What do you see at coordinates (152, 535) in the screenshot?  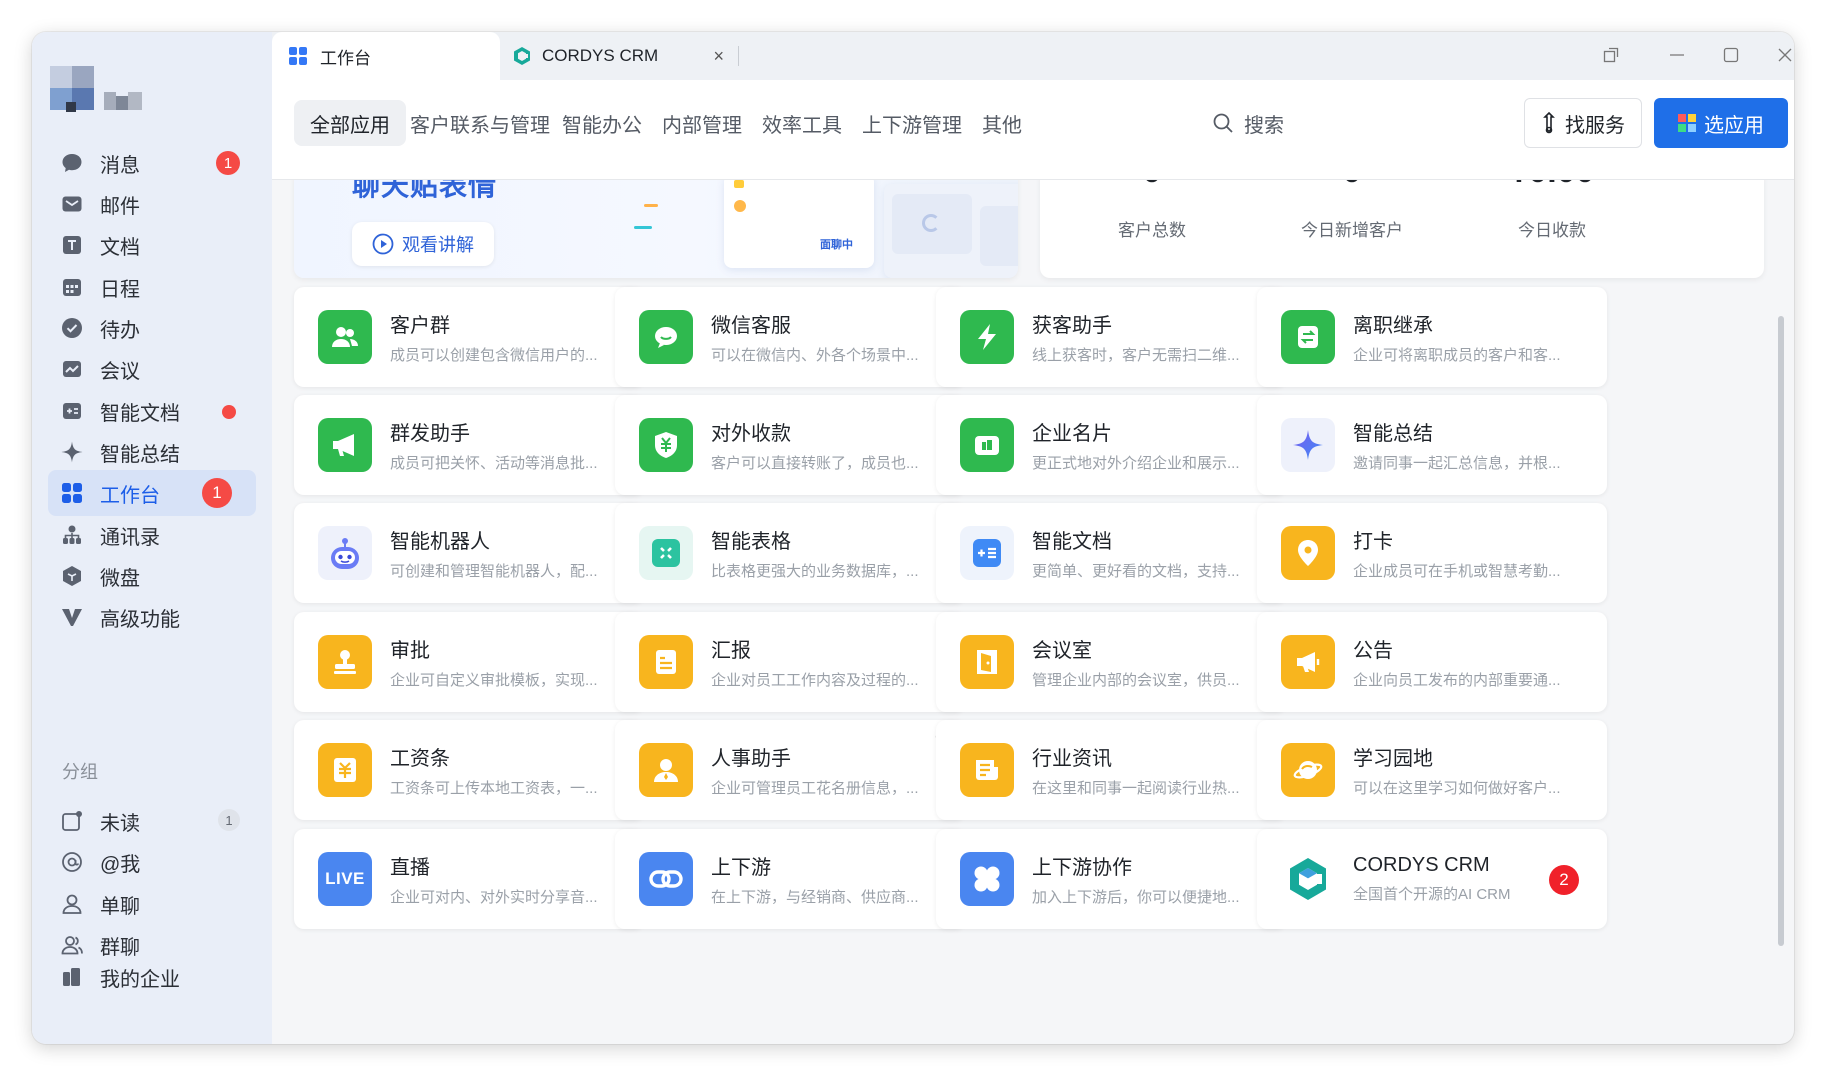 I see `sidebar-item-9: 通讯录` at bounding box center [152, 535].